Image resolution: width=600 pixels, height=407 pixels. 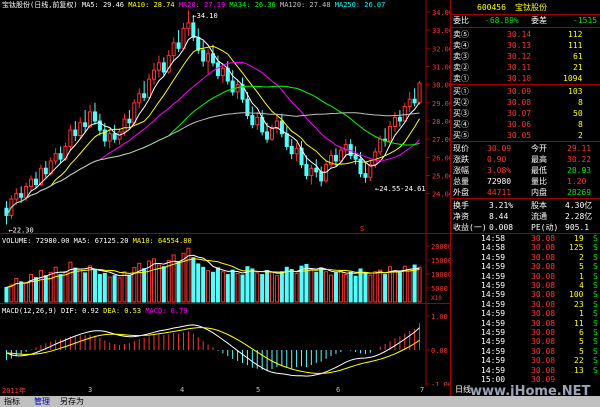 What do you see at coordinates (42, 401) in the screenshot?
I see `manage-button: 管理` at bounding box center [42, 401].